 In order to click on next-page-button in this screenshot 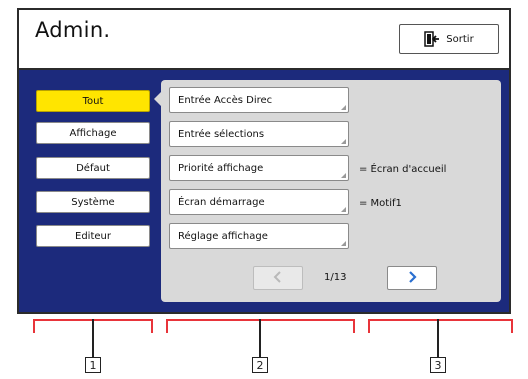, I will do `click(412, 278)`.